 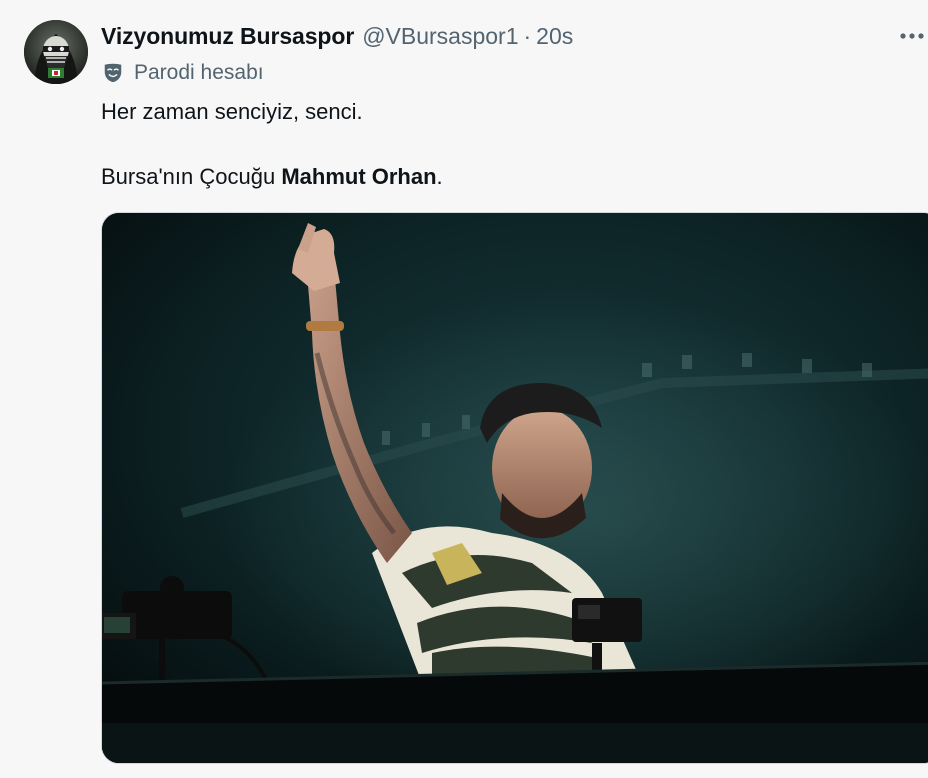 I want to click on tweet-text-line-2: Bursa'nın Çocuğu Mahmut Orhan., so click(x=272, y=177).